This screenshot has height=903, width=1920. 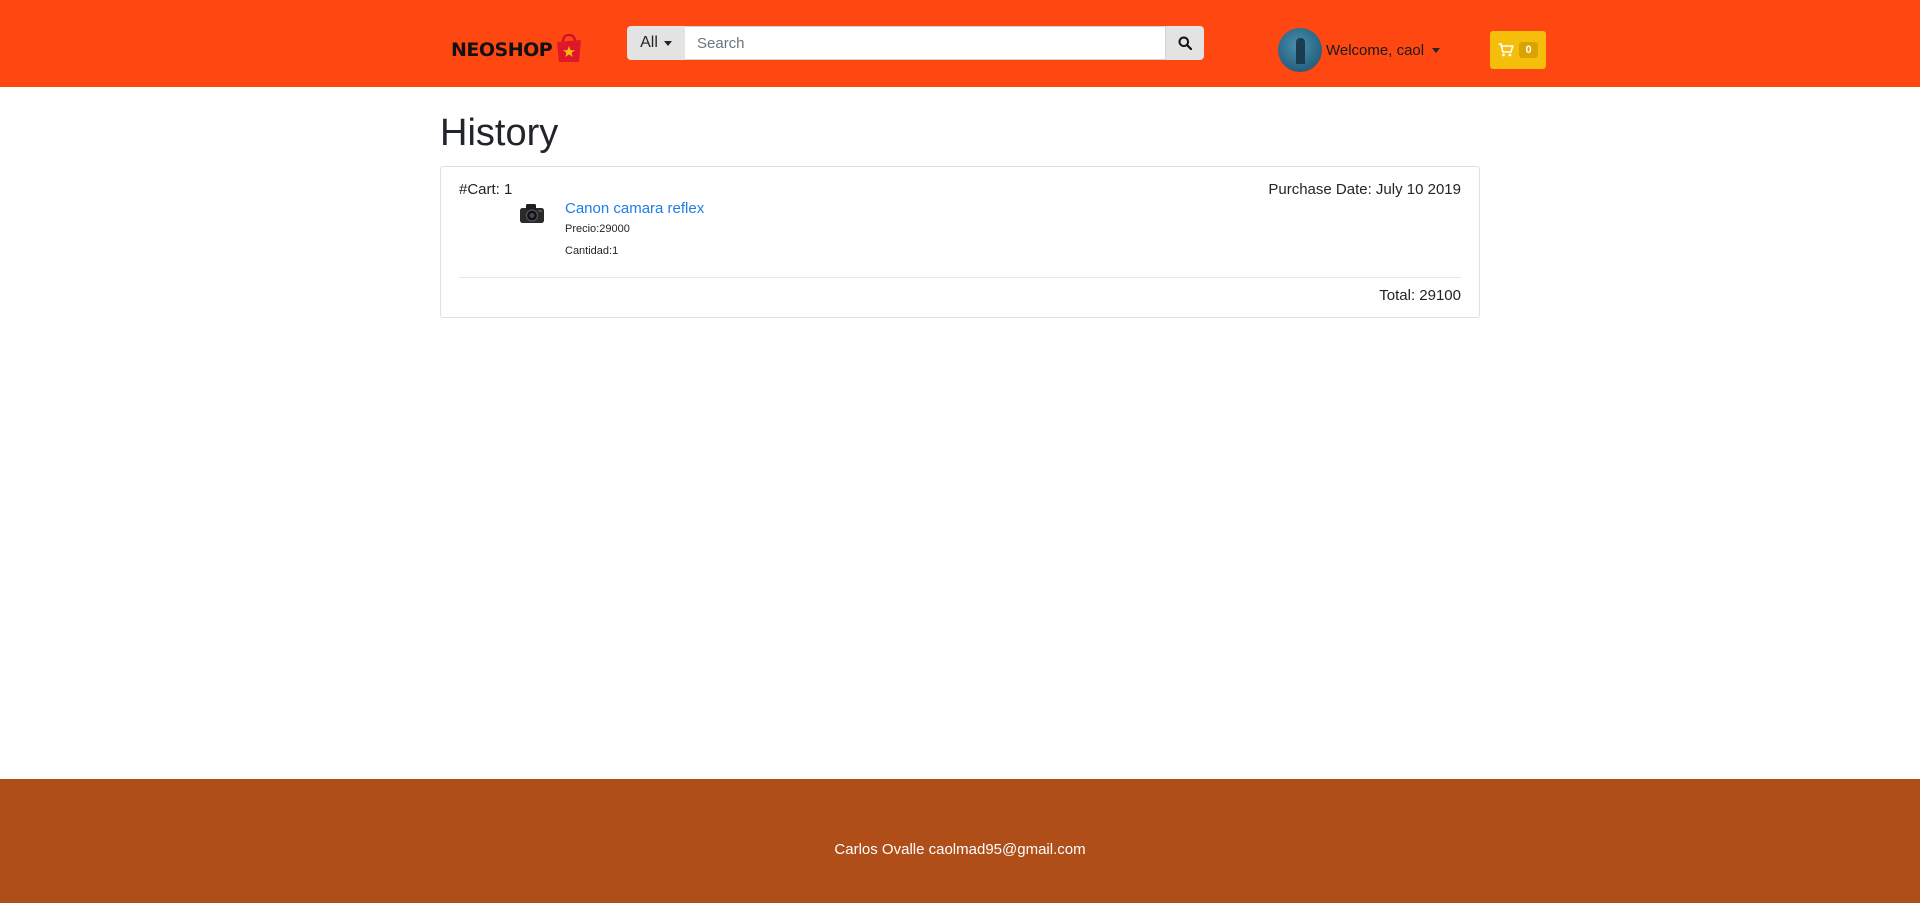 What do you see at coordinates (1364, 189) in the screenshot?
I see `purchase-date: Purchase Date: July 10 2019` at bounding box center [1364, 189].